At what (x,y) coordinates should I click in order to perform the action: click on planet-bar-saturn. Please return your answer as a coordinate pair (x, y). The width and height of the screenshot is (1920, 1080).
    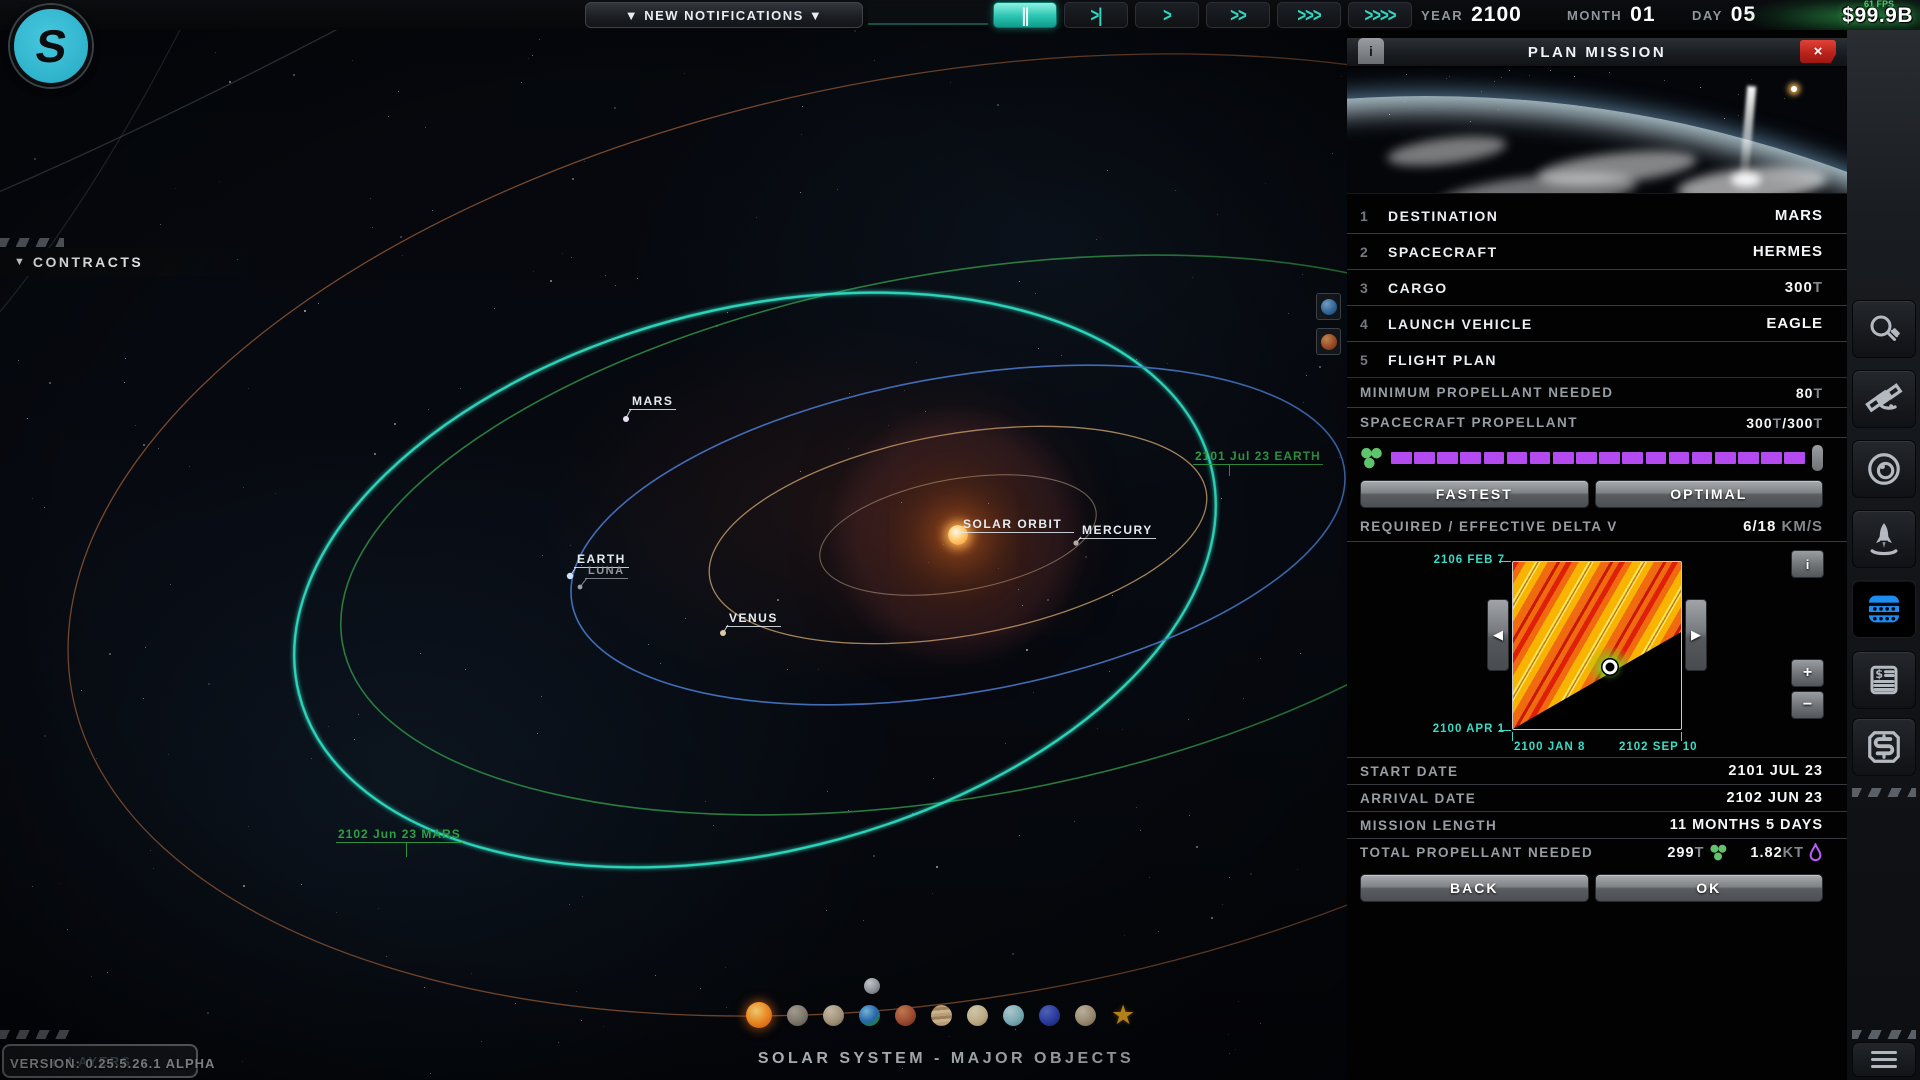
    Looking at the image, I should click on (977, 1015).